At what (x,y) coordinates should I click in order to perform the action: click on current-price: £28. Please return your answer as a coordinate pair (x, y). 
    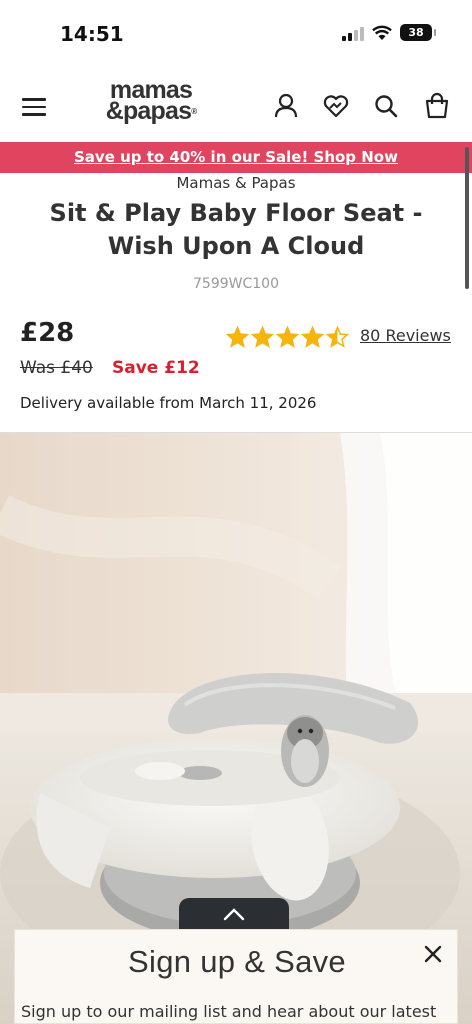
    Looking at the image, I should click on (47, 333).